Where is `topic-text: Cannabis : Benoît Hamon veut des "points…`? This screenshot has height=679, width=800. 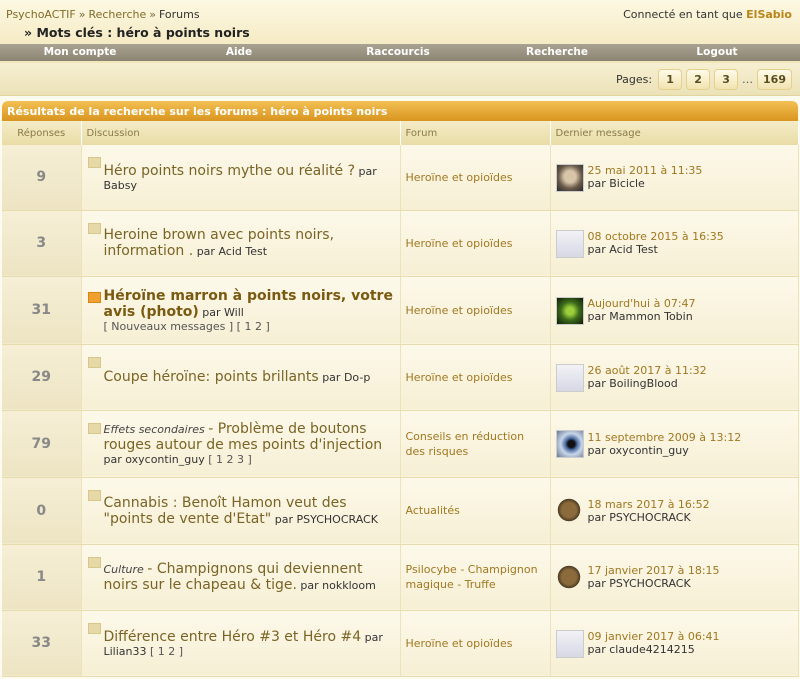 topic-text: Cannabis : Benoît Hamon veut des "points… is located at coordinates (241, 511).